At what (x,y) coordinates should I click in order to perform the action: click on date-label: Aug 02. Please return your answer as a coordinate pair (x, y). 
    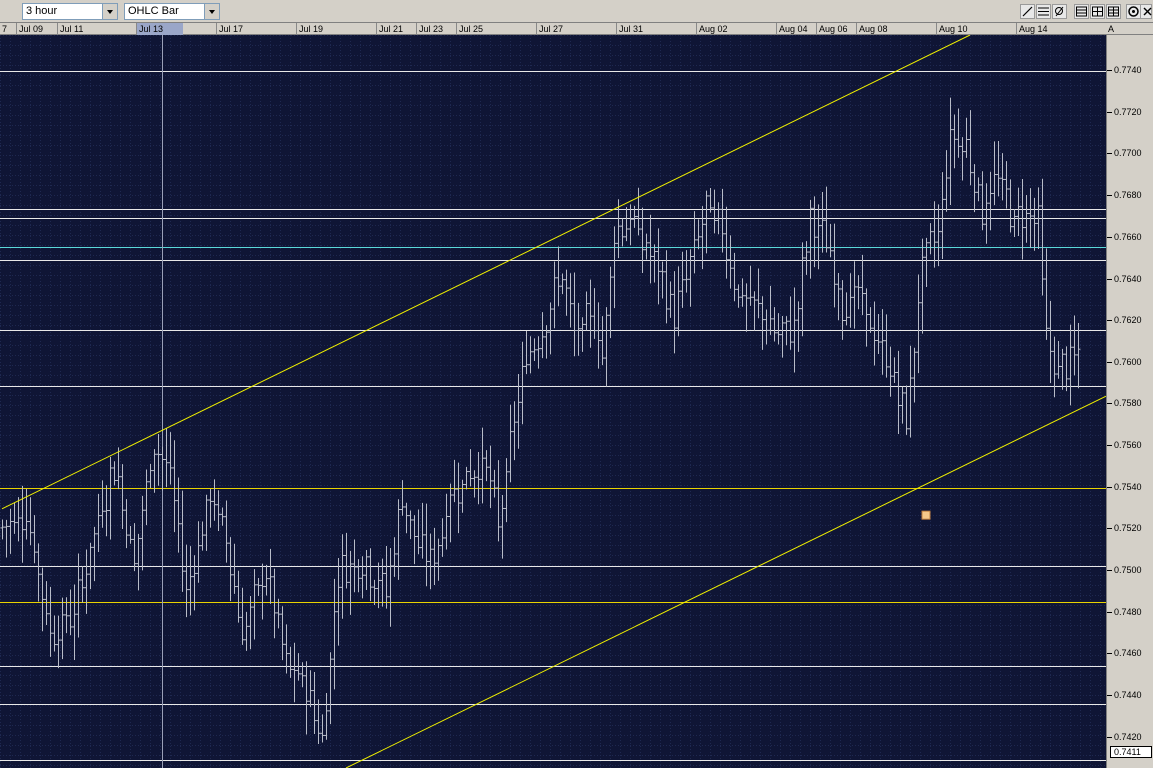
    Looking at the image, I should click on (712, 29).